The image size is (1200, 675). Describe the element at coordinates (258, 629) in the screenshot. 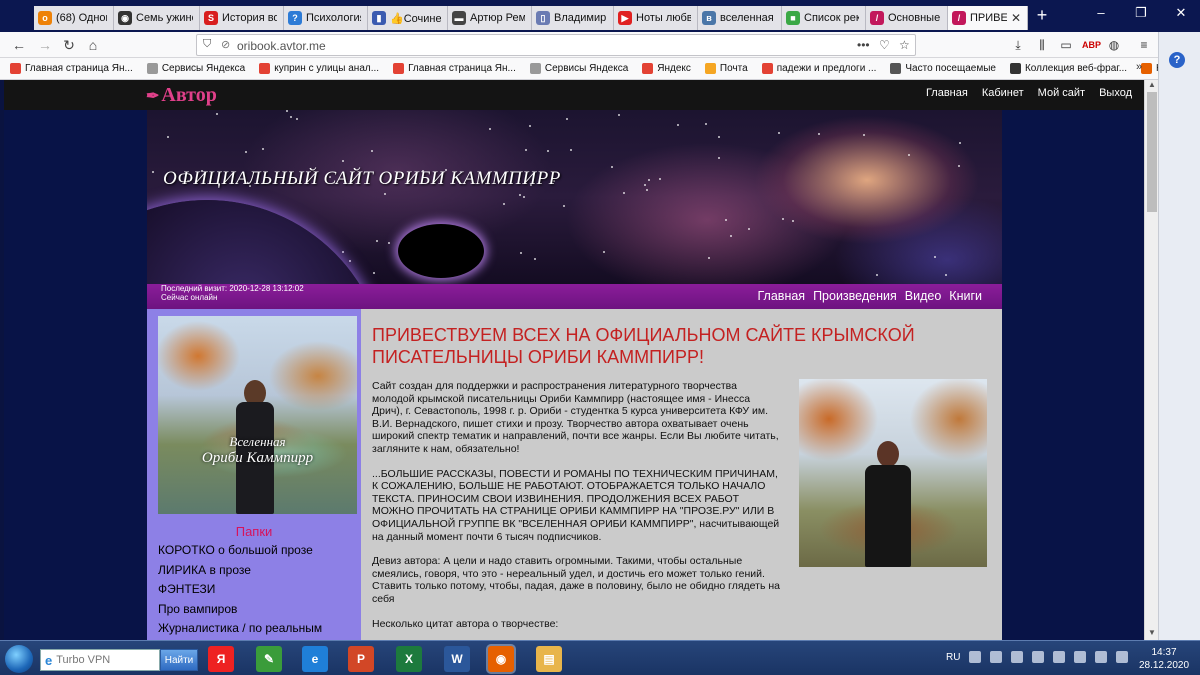

I see `folder-link: Журналистика / по реальным событиям` at that location.